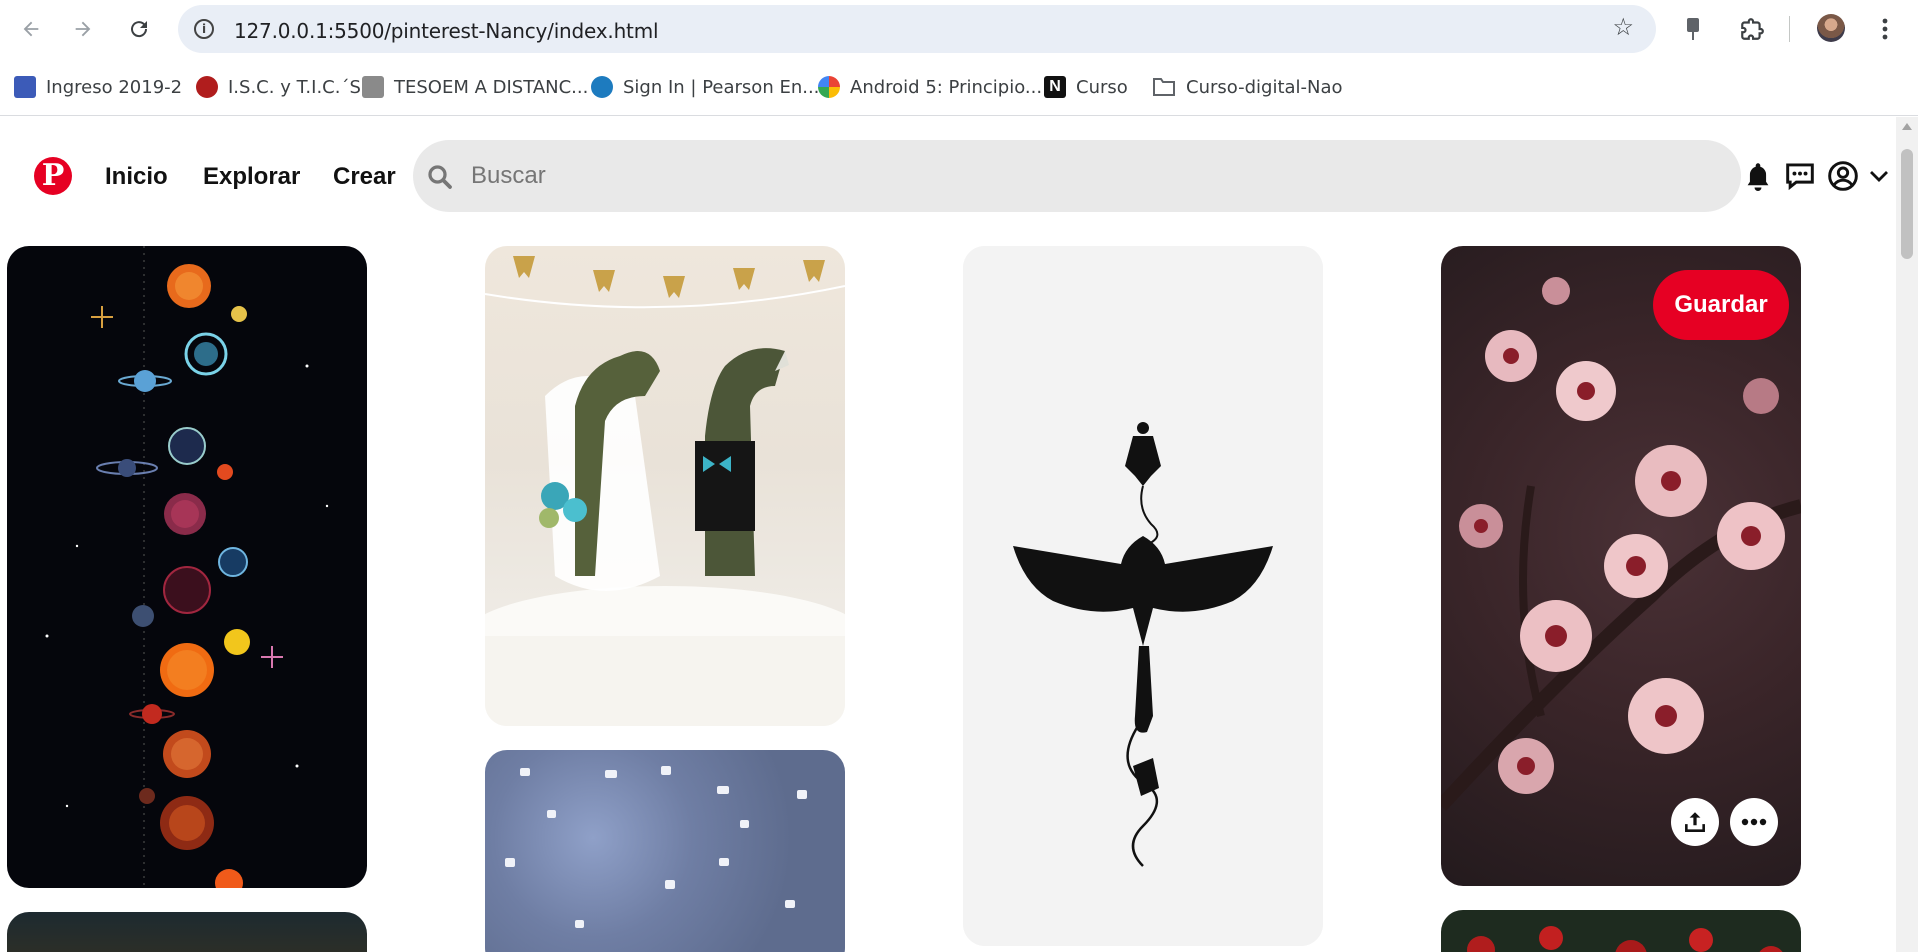 This screenshot has height=952, width=1918. What do you see at coordinates (1264, 87) in the screenshot?
I see `bookmark-label: Curso-digital-Nao` at bounding box center [1264, 87].